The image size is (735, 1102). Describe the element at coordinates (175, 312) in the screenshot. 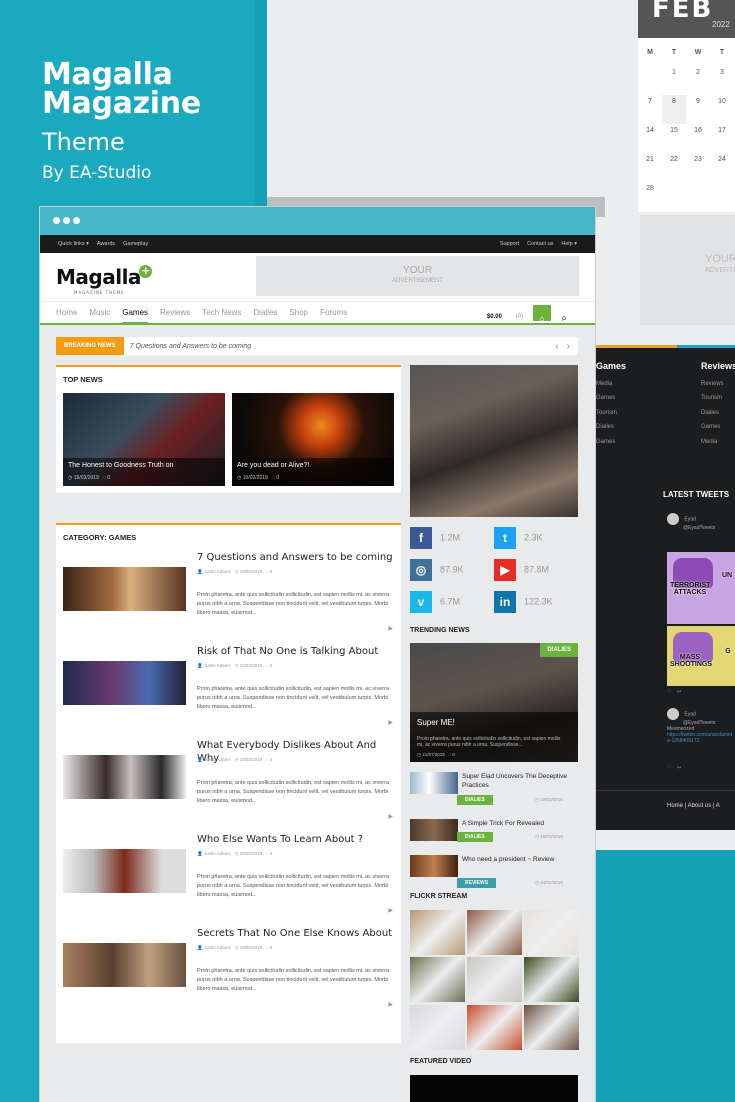

I see `nav-item-reviews: Reviews` at that location.